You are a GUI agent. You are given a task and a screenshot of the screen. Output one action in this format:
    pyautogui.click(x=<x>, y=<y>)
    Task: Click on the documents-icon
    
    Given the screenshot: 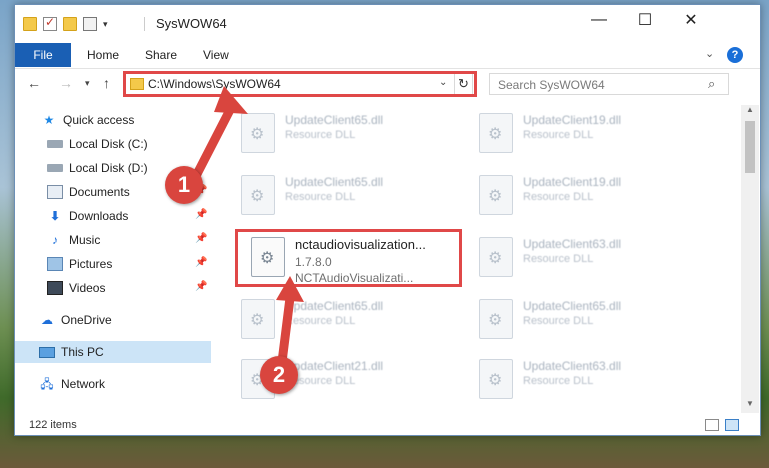 What is the action you would take?
    pyautogui.click(x=55, y=192)
    